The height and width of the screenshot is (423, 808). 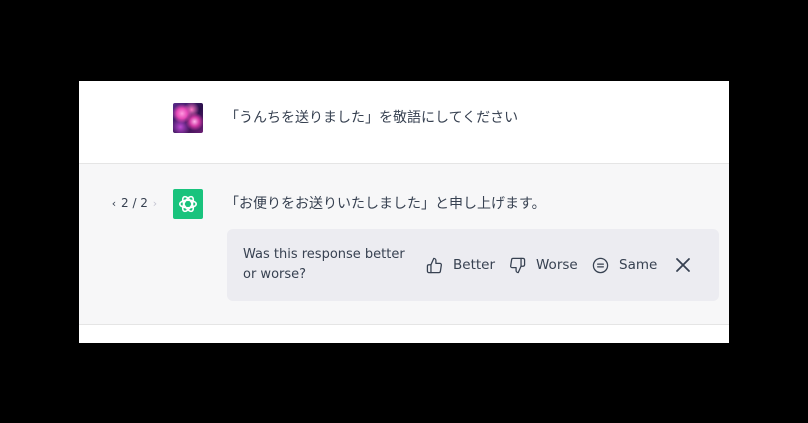 What do you see at coordinates (324, 264) in the screenshot?
I see `feedback-question: Was this response better or worse?` at bounding box center [324, 264].